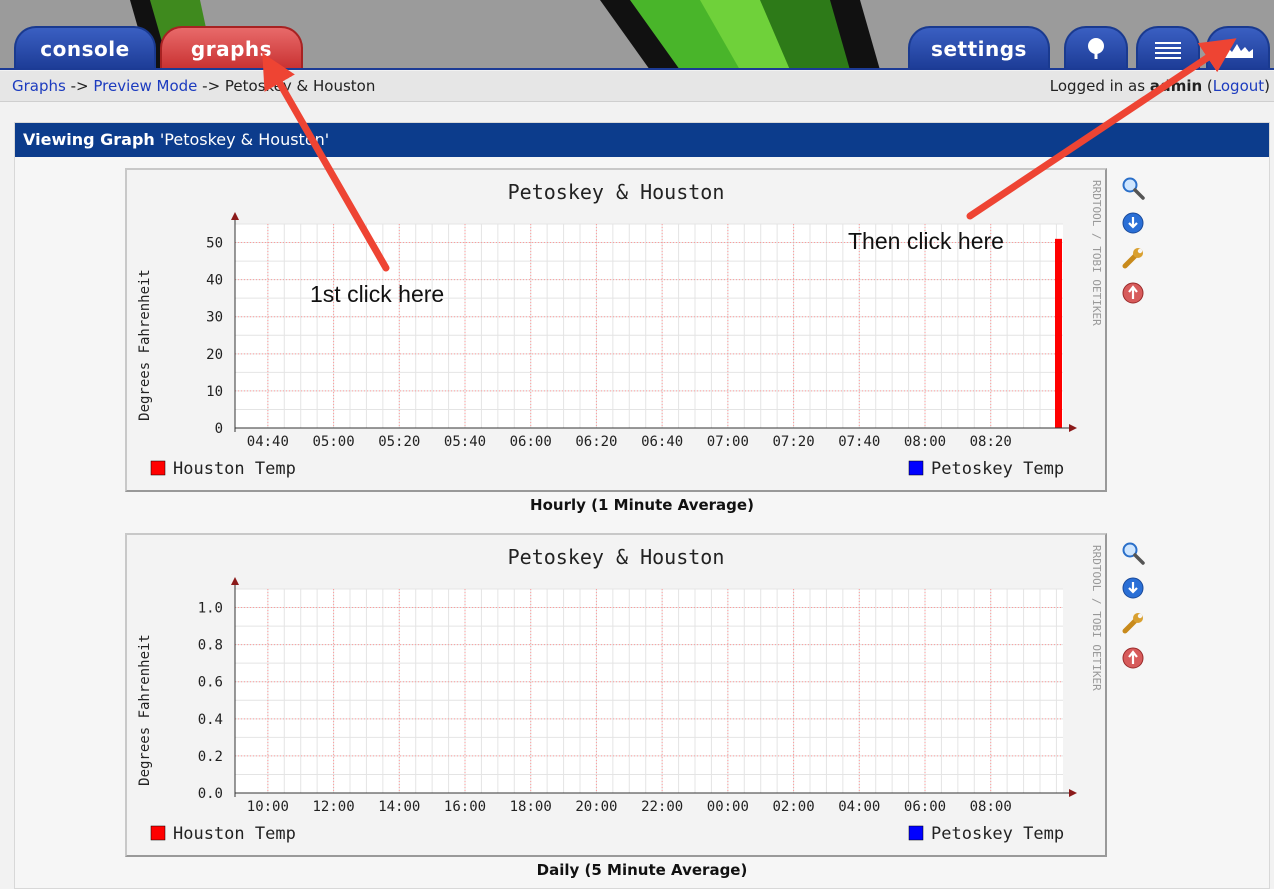 Image resolution: width=1274 pixels, height=889 pixels. I want to click on x-tick-label: 16:00, so click(465, 807).